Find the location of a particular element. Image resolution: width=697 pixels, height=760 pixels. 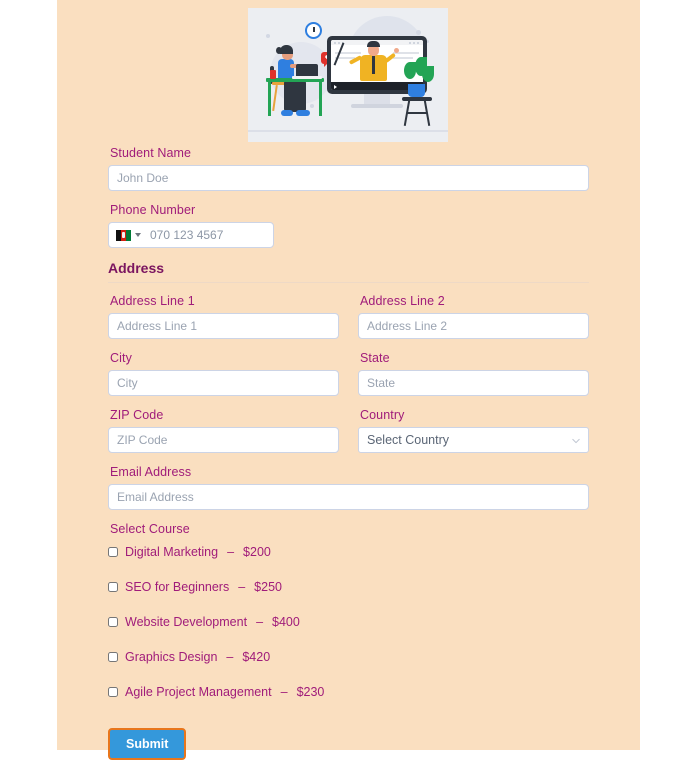

course-price: $400 is located at coordinates (286, 622).